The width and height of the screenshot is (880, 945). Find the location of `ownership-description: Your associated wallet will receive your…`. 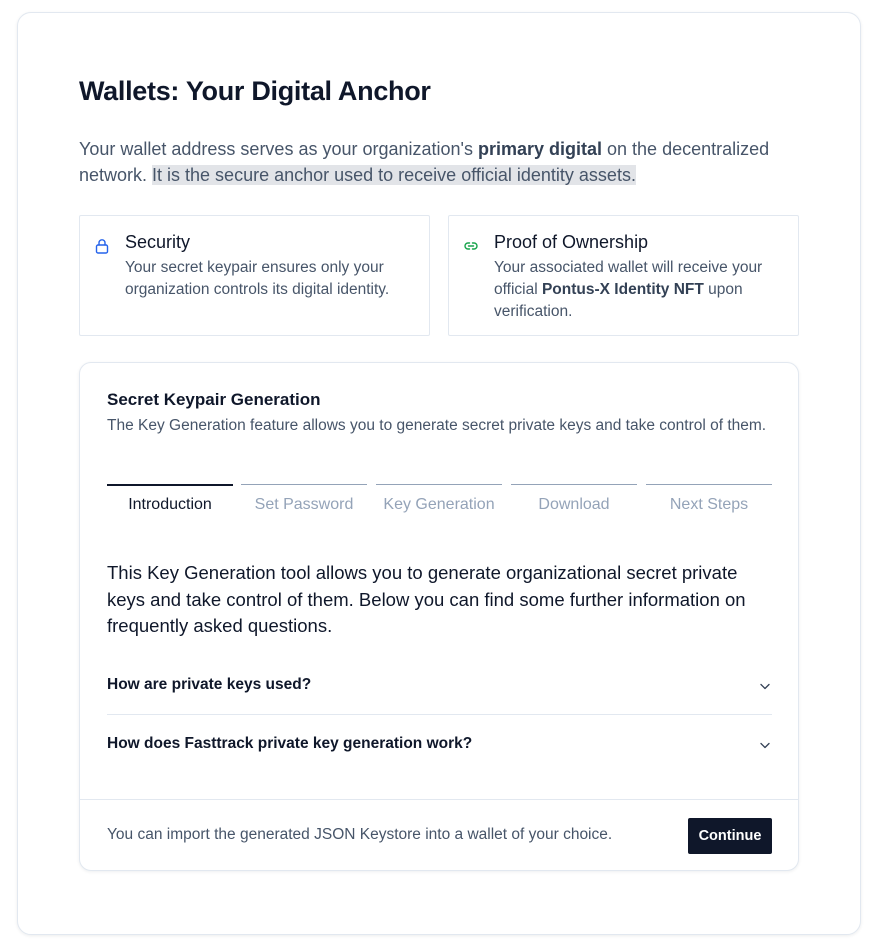

ownership-description: Your associated wallet will receive your… is located at coordinates (641, 290).